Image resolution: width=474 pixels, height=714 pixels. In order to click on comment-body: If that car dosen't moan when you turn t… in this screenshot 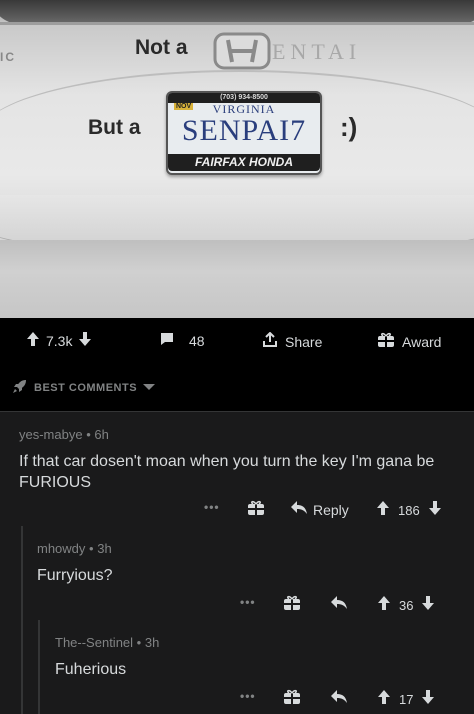, I will do `click(227, 472)`.